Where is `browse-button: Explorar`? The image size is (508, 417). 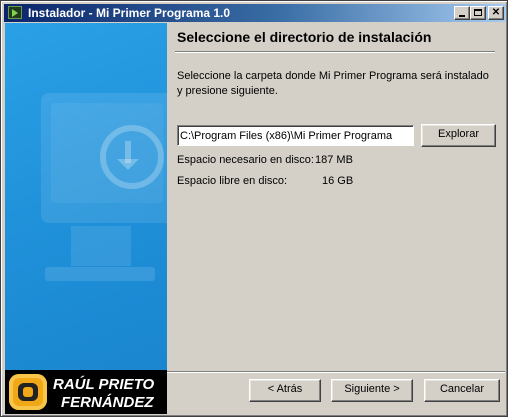
browse-button: Explorar is located at coordinates (458, 135).